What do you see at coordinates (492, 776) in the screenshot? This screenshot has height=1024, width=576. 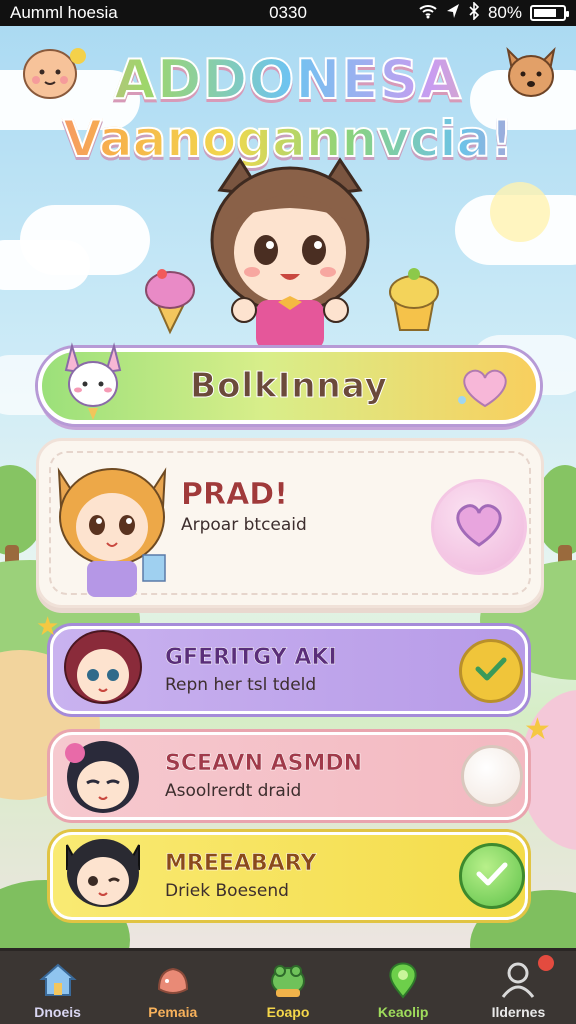 I see `select-button` at bounding box center [492, 776].